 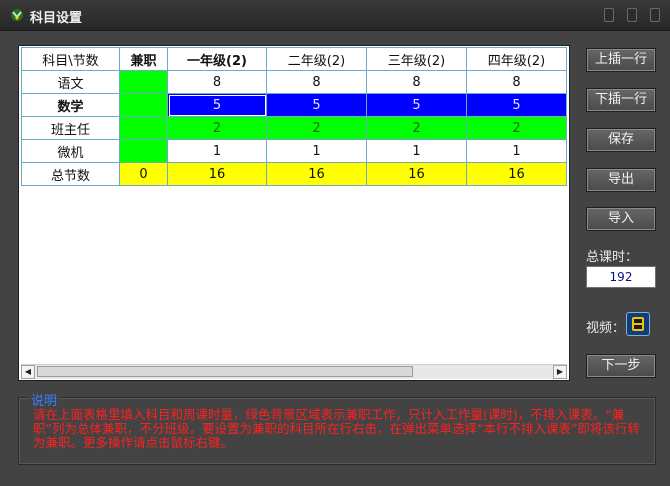 I want to click on column-header: 一年级(2), so click(x=217, y=59).